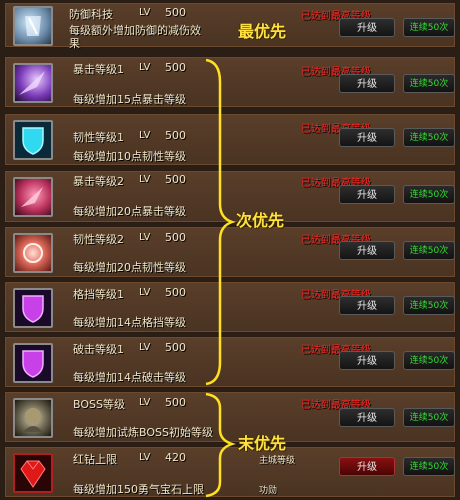  I want to click on skill-name: 韧性等级1, so click(98, 137).